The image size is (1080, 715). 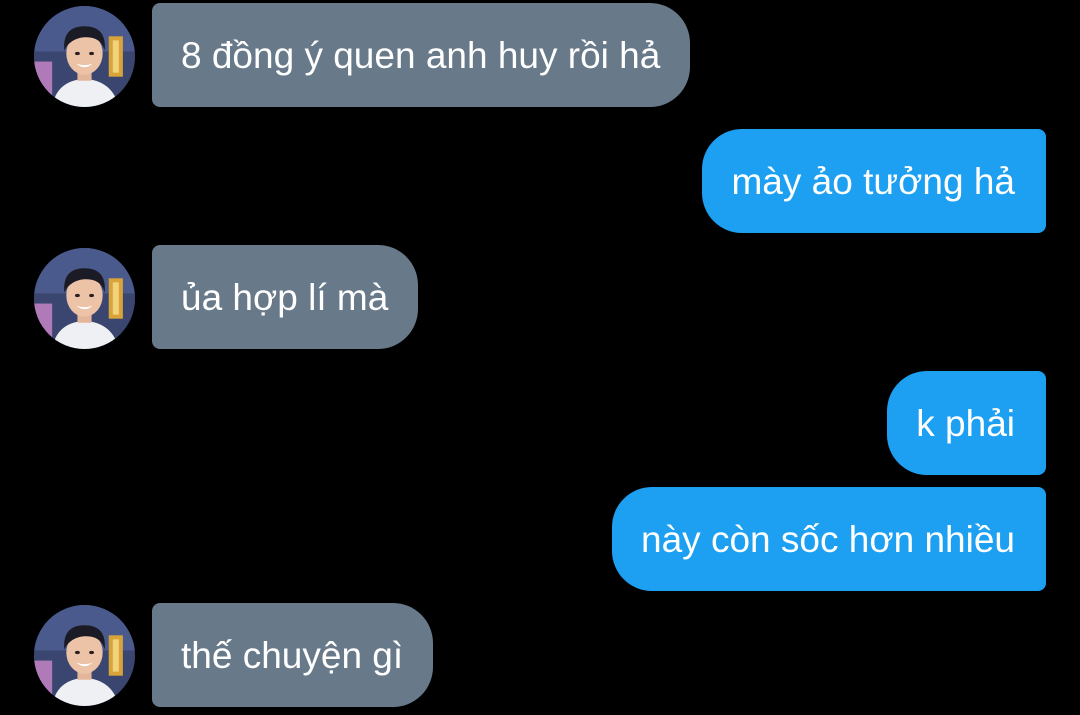 I want to click on message-text: này còn sốc hơn nhiều, so click(x=828, y=539).